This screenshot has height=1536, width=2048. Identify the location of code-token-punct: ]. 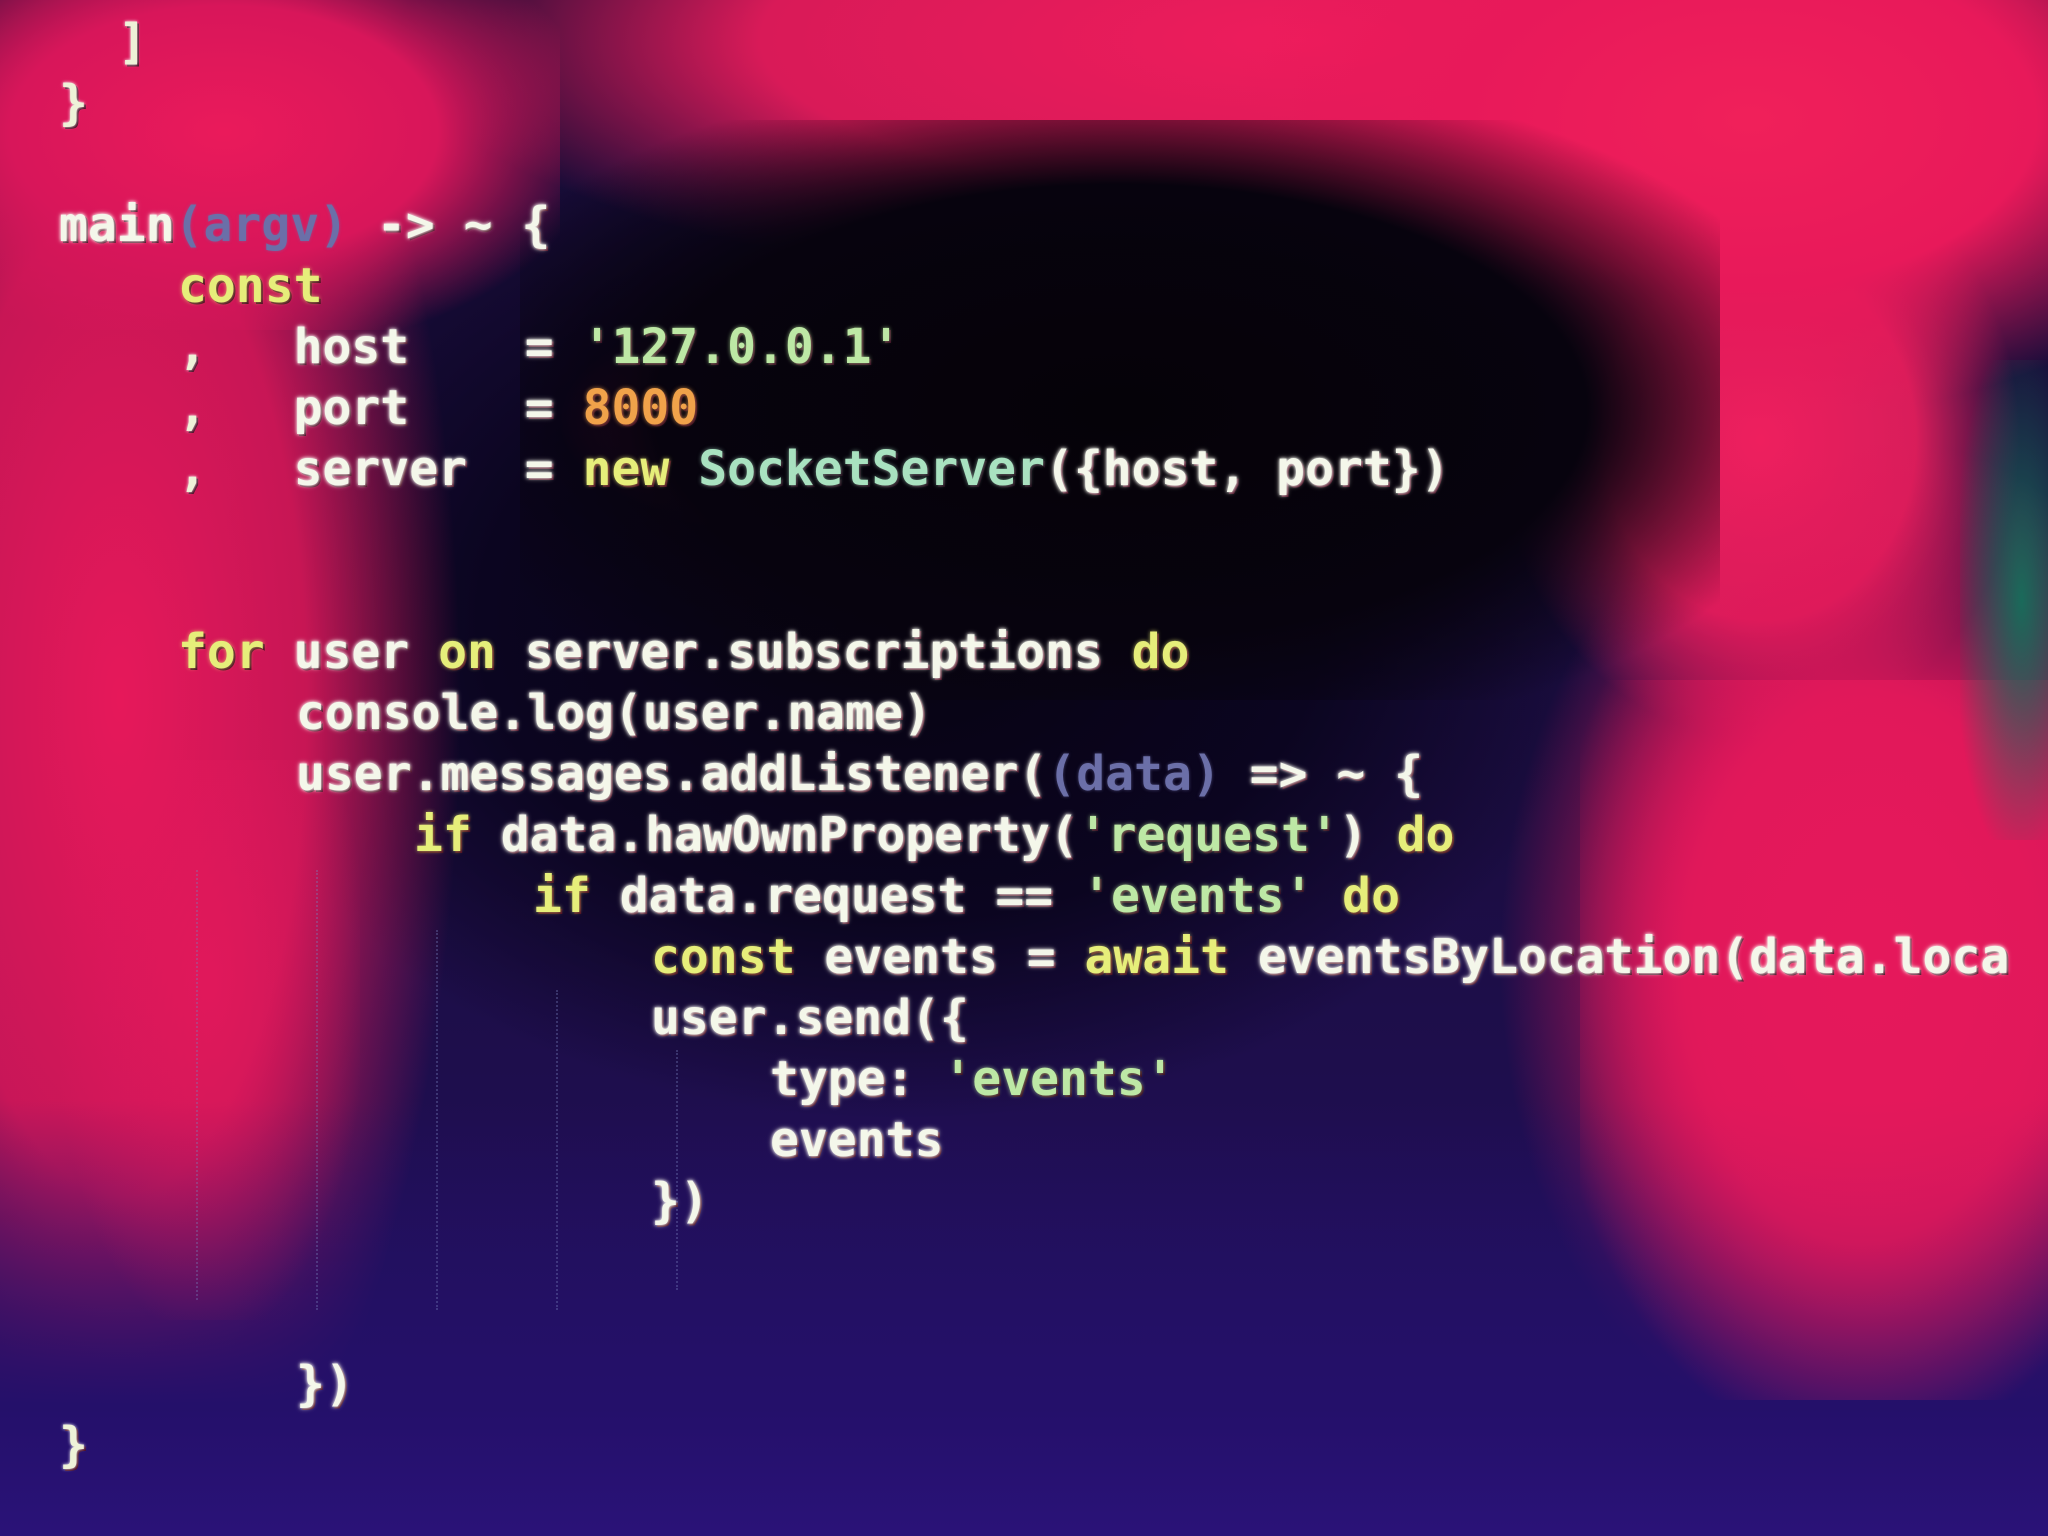
(132, 42).